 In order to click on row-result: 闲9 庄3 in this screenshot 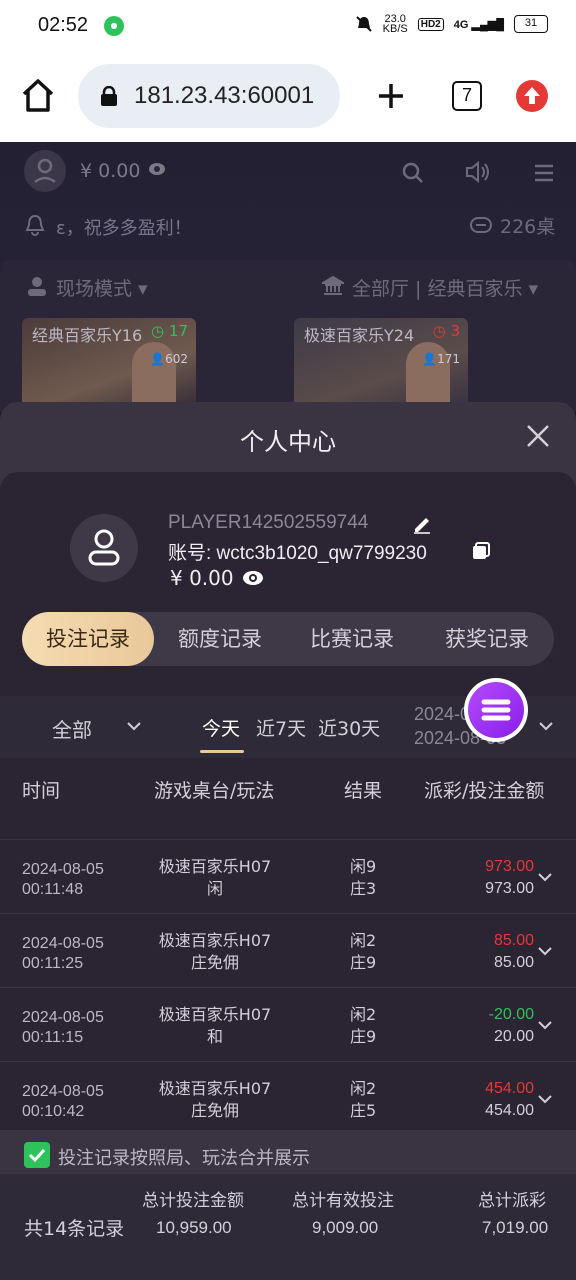, I will do `click(363, 877)`.